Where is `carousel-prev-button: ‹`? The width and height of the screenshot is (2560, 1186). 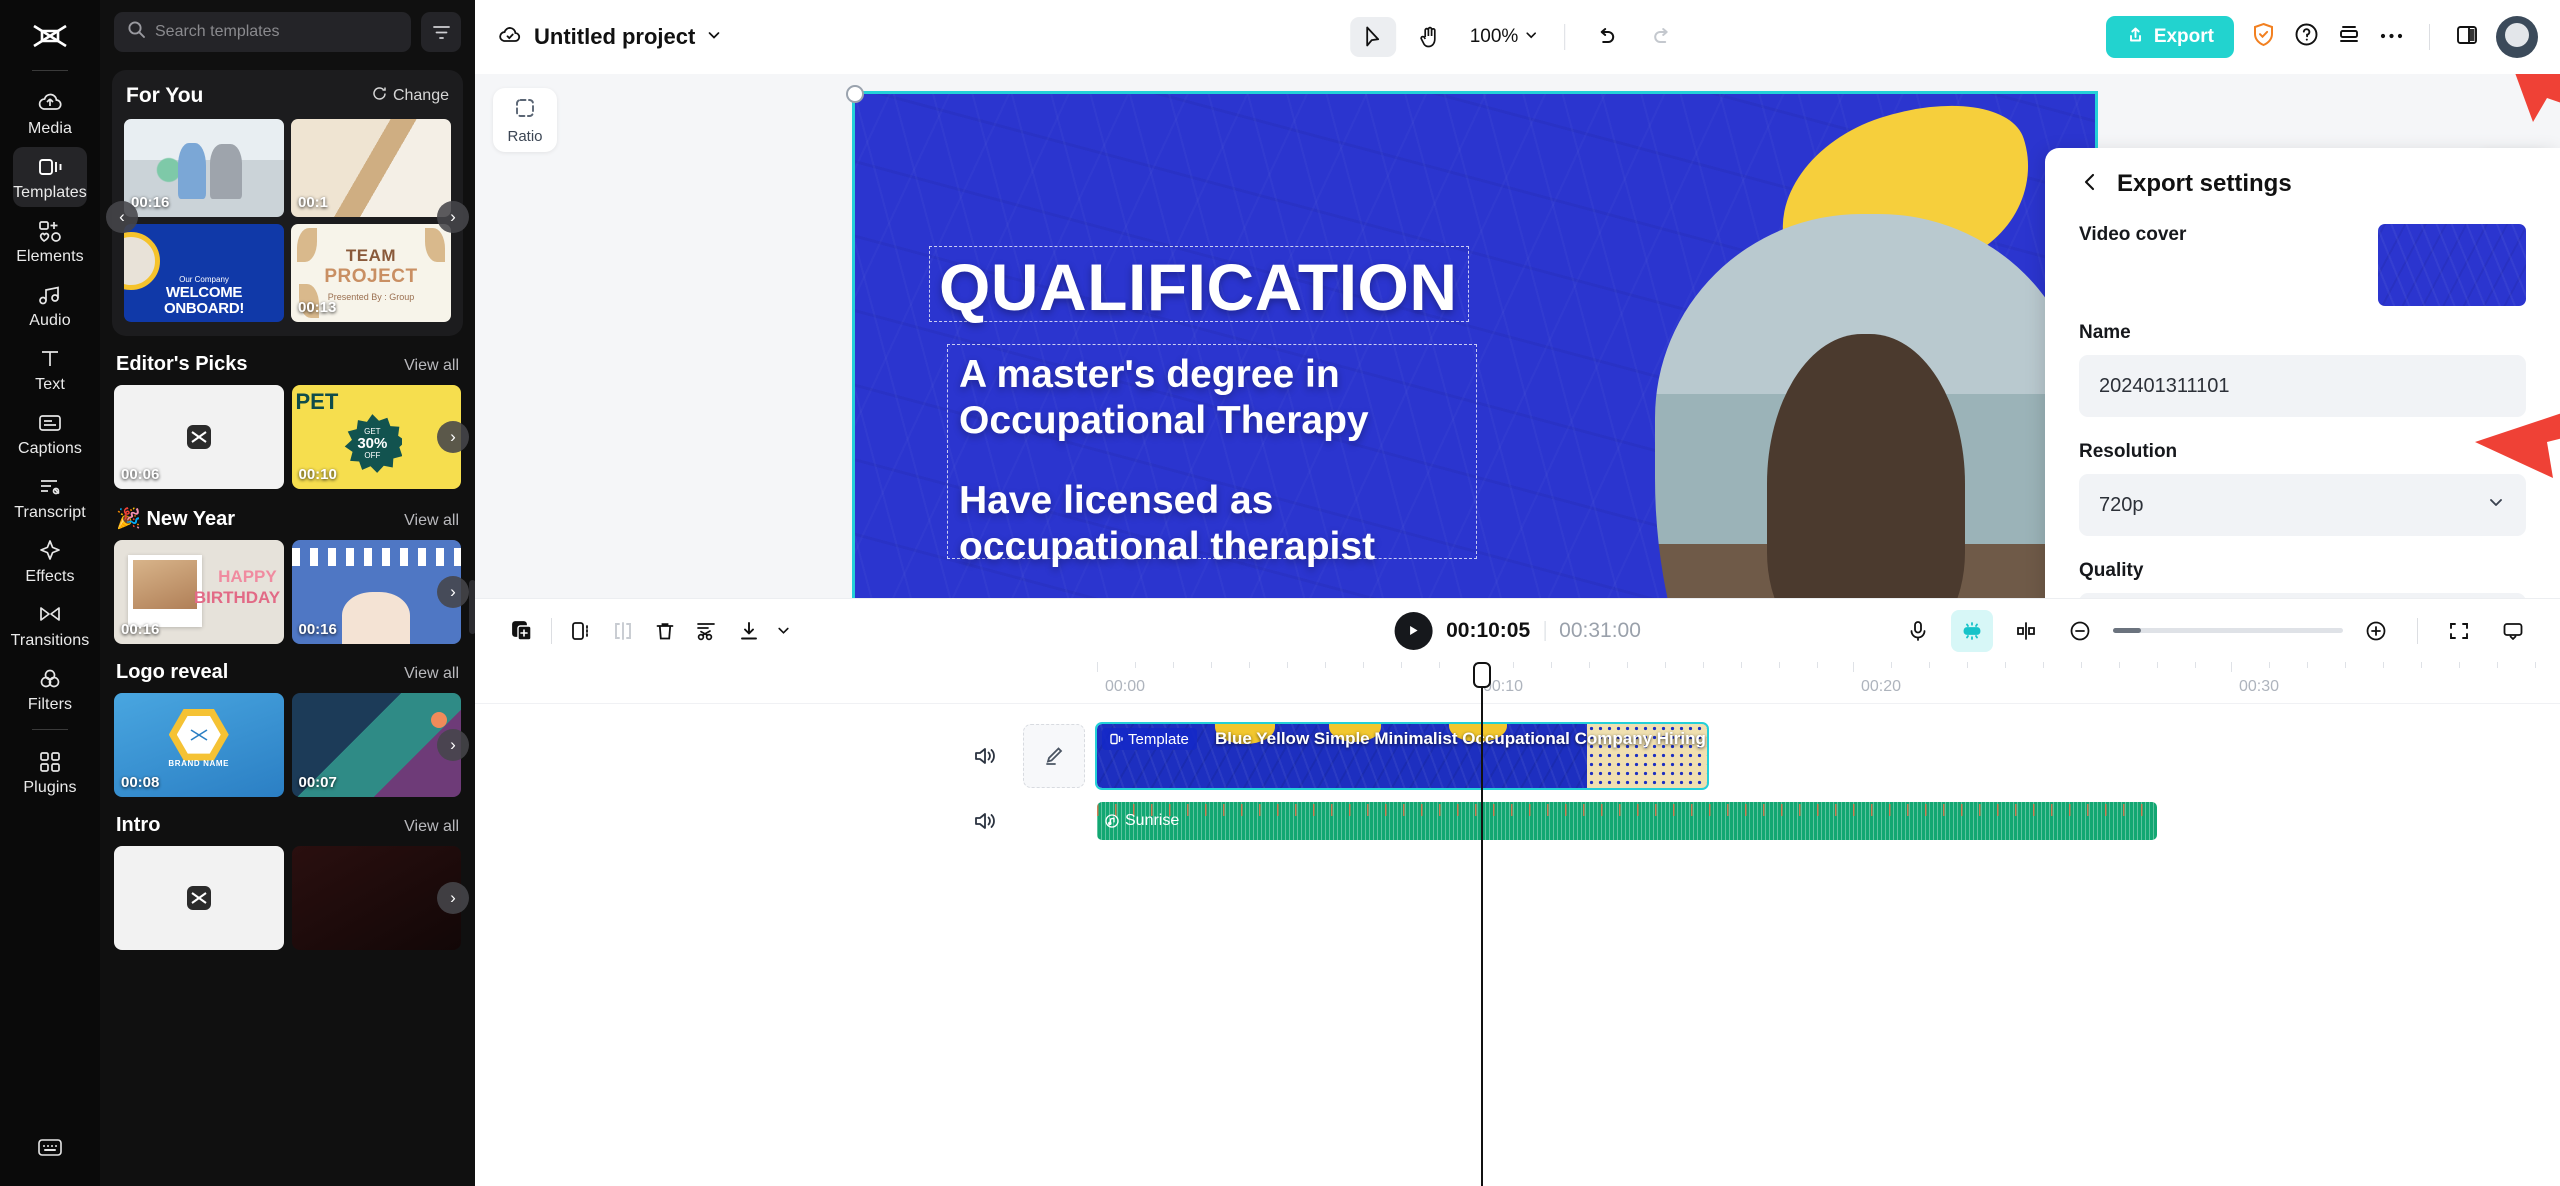 carousel-prev-button: ‹ is located at coordinates (122, 217).